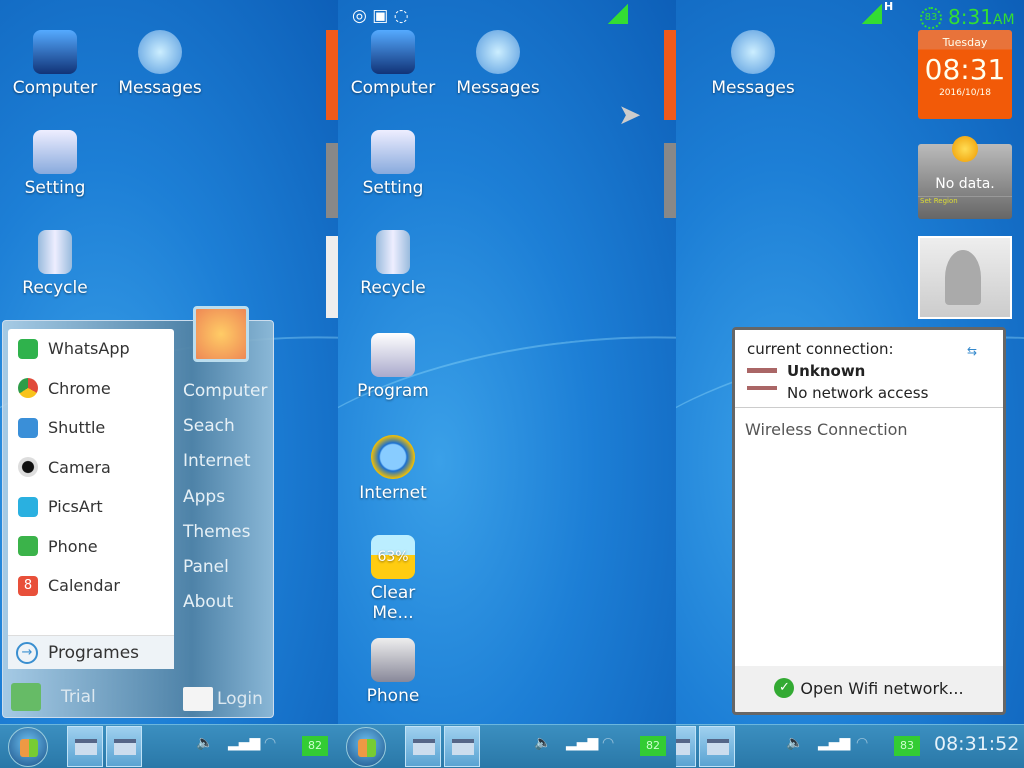 Image resolution: width=1024 pixels, height=768 pixels. What do you see at coordinates (91, 428) in the screenshot?
I see `menu-item-shuttle: Shuttle` at bounding box center [91, 428].